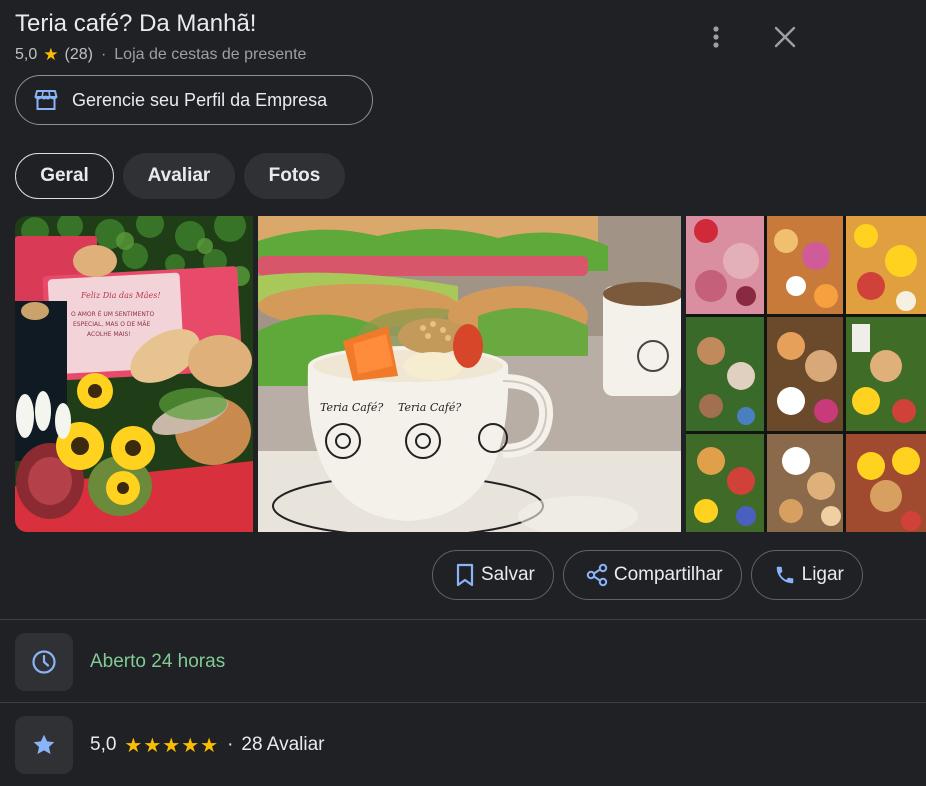  Describe the element at coordinates (103, 744) in the screenshot. I see `reviews-rating: 5,0` at that location.